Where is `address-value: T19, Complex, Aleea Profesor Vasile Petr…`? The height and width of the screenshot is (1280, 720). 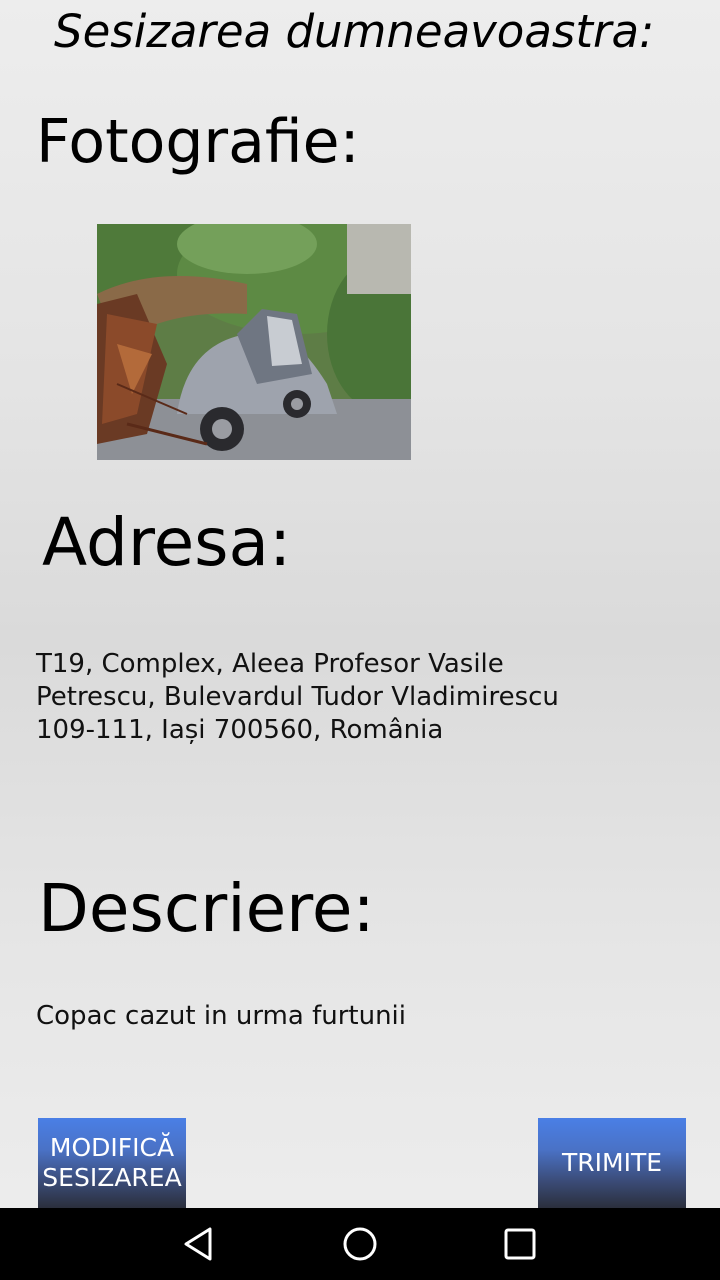 address-value: T19, Complex, Aleea Profesor Vasile Petr… is located at coordinates (316, 697).